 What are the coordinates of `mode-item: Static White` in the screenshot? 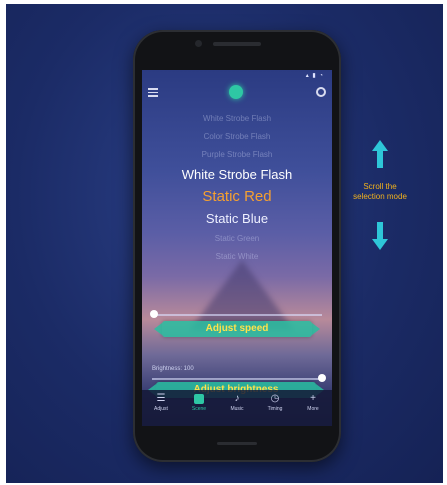 It's located at (237, 257).